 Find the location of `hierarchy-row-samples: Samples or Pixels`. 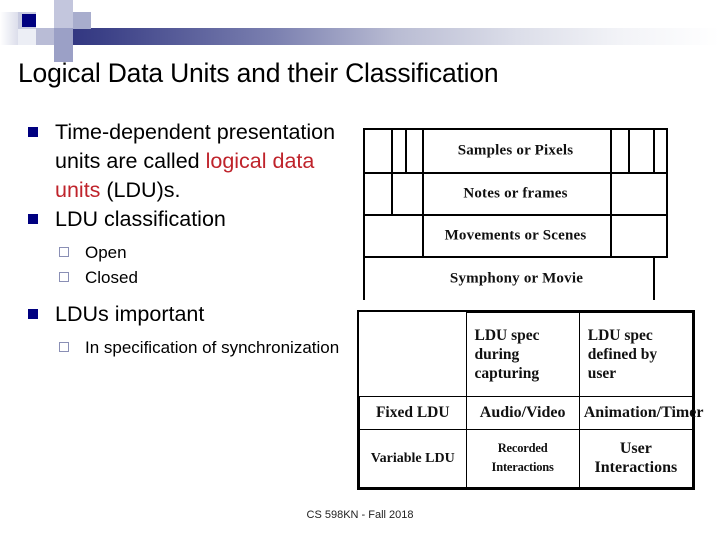

hierarchy-row-samples: Samples or Pixels is located at coordinates (516, 150).